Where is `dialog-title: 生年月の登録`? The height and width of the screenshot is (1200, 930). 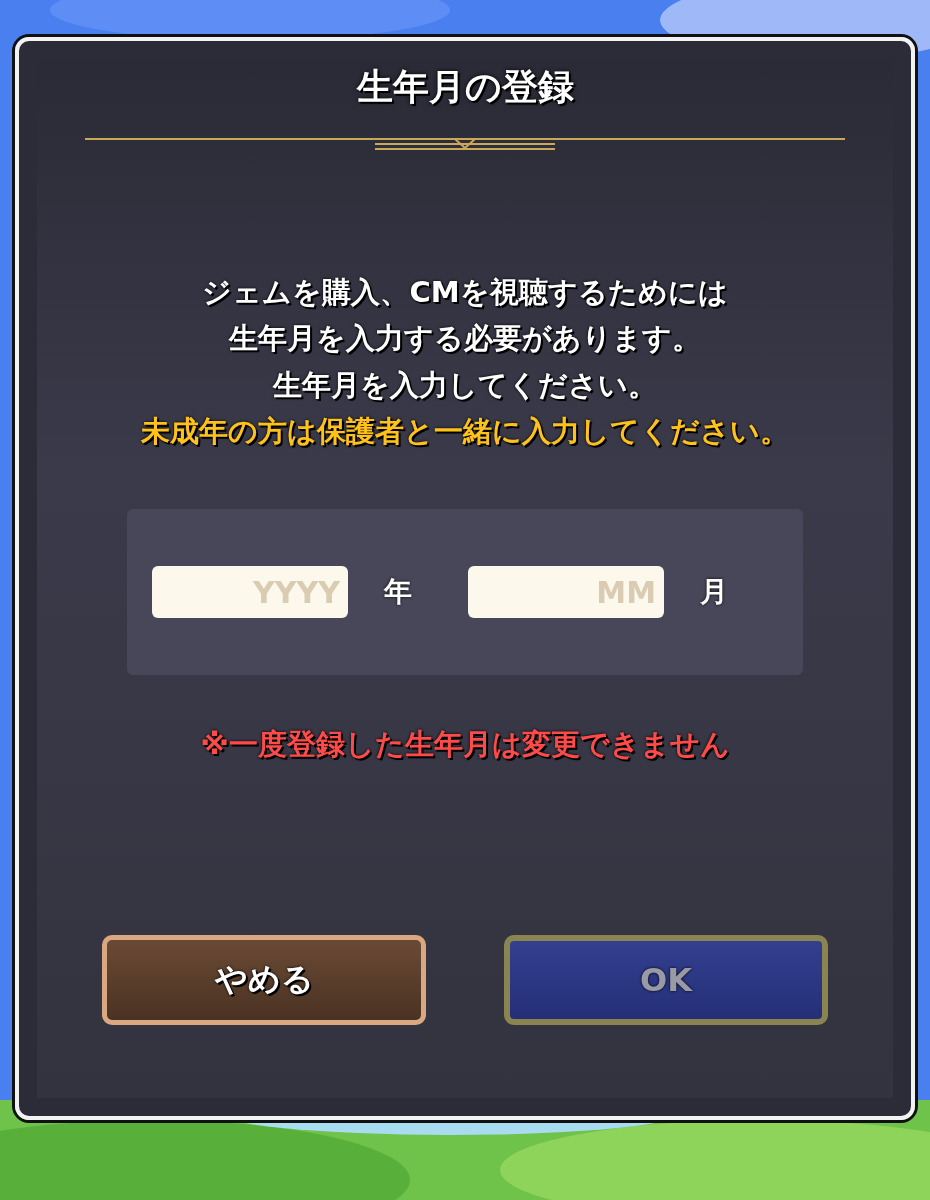 dialog-title: 生年月の登録 is located at coordinates (465, 87).